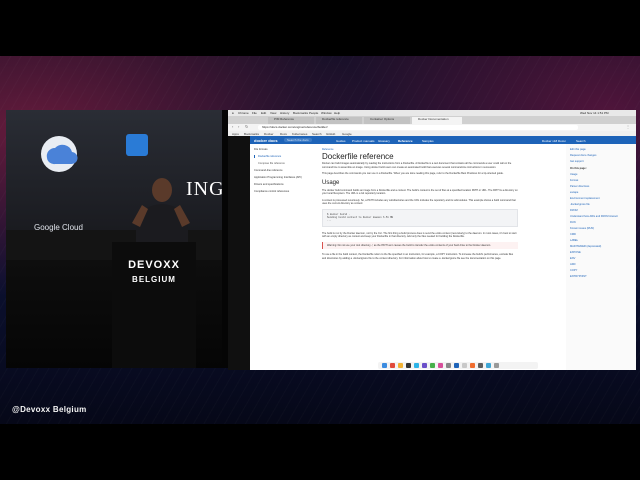 This screenshot has height=480, width=640. I want to click on nav-item-guides: Guides, so click(341, 141).